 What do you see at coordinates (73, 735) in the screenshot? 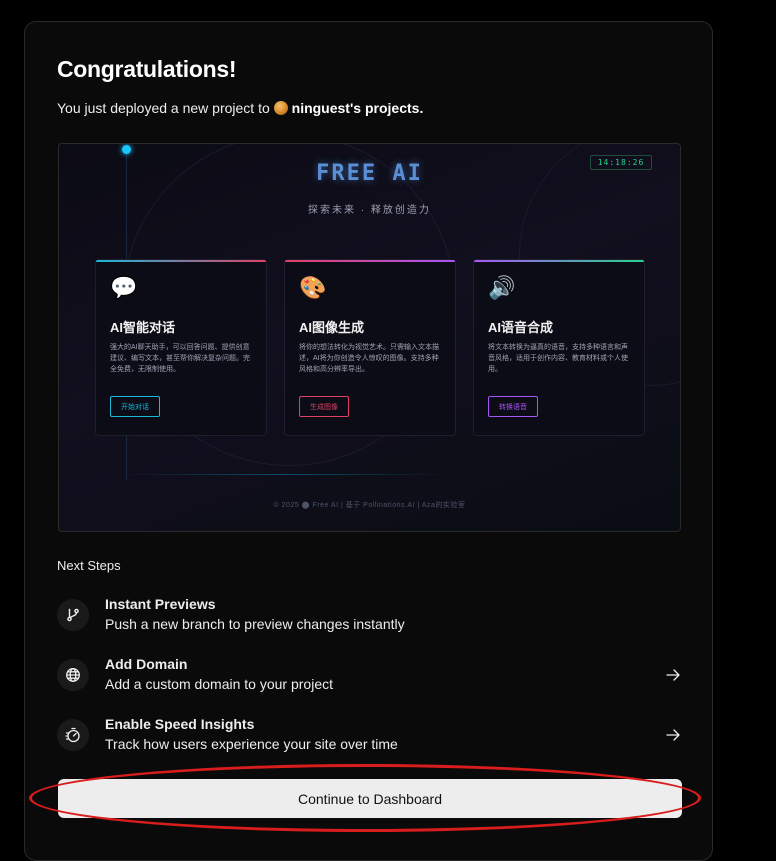
I see `speed-gauge-icon` at bounding box center [73, 735].